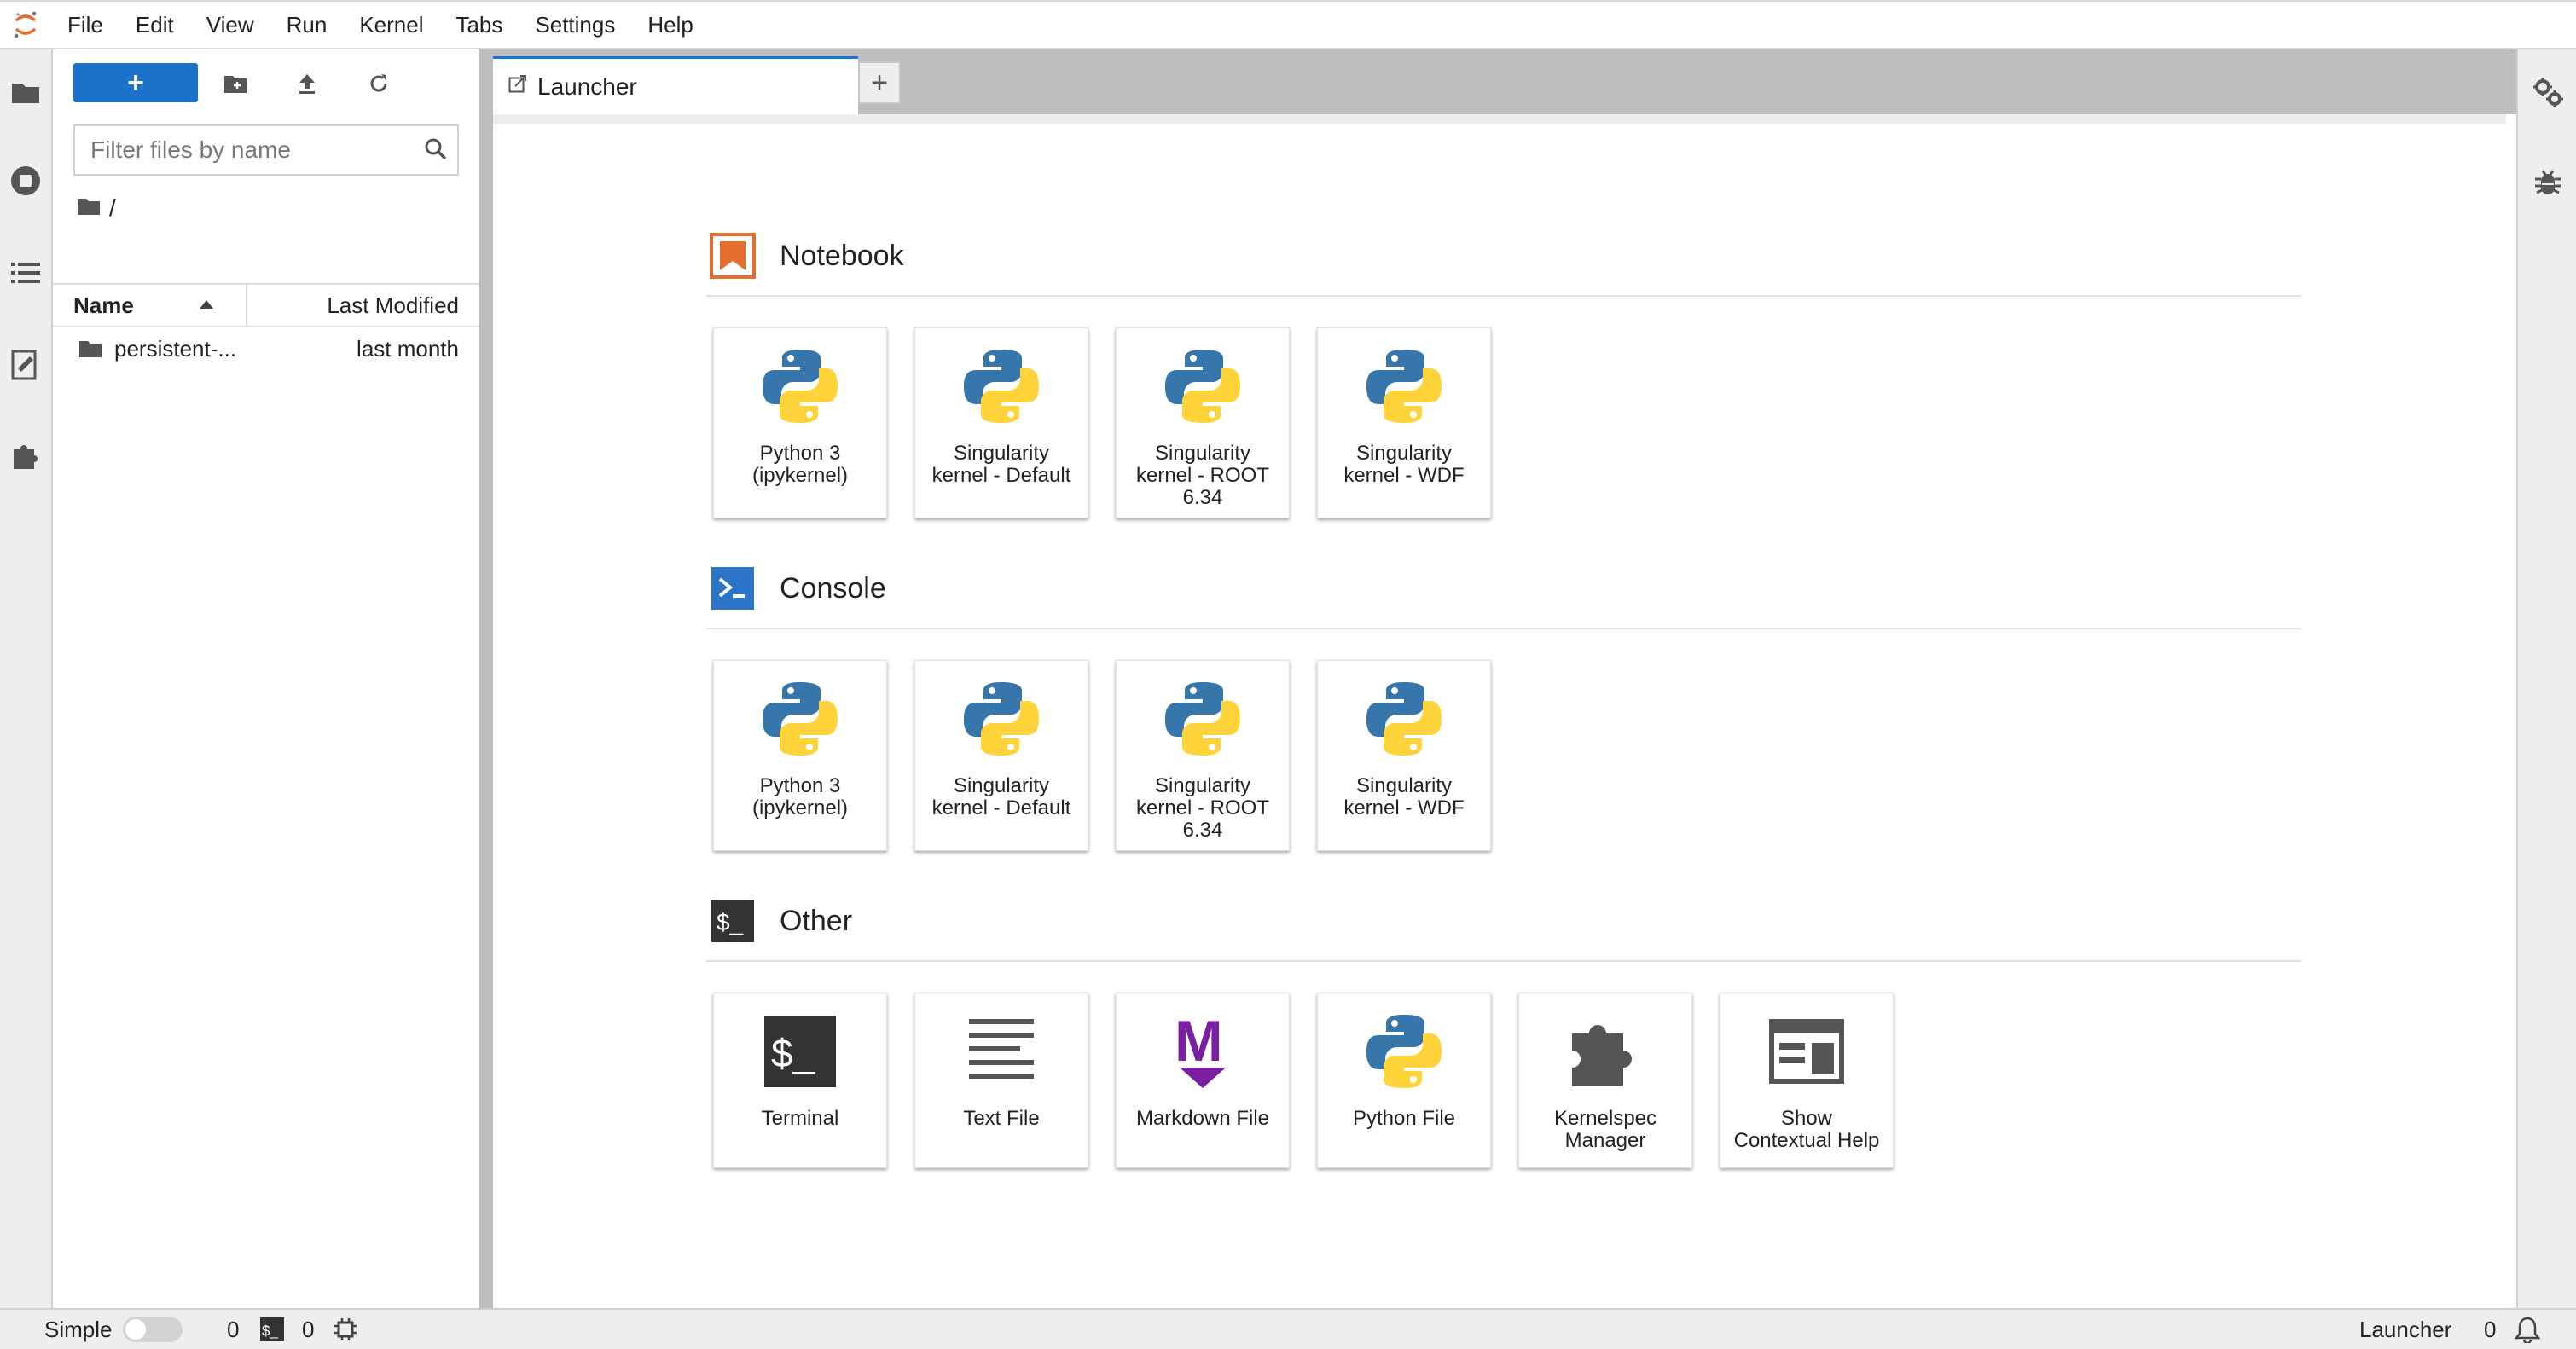 The height and width of the screenshot is (1349, 2576). I want to click on launcher-card-console-singularity-default: Singularity kernel - Default, so click(1001, 755).